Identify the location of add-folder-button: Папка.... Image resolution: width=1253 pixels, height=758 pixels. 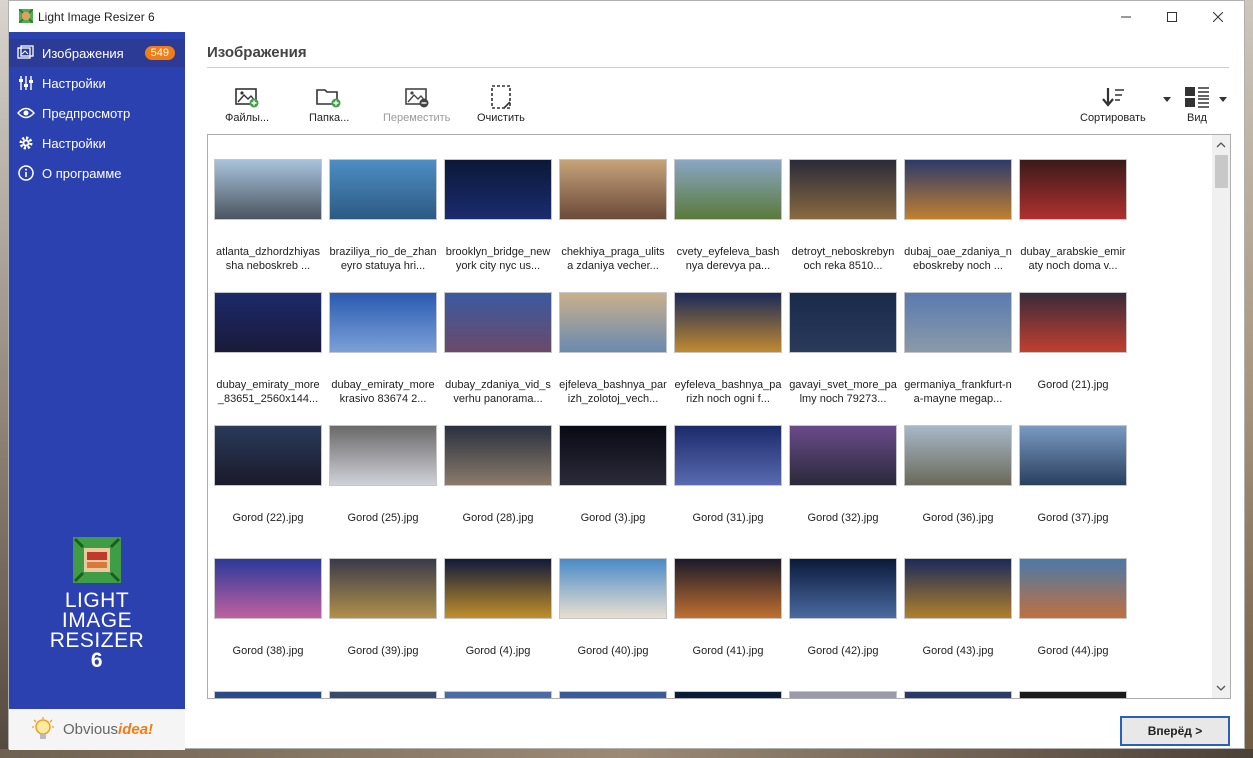
(329, 103).